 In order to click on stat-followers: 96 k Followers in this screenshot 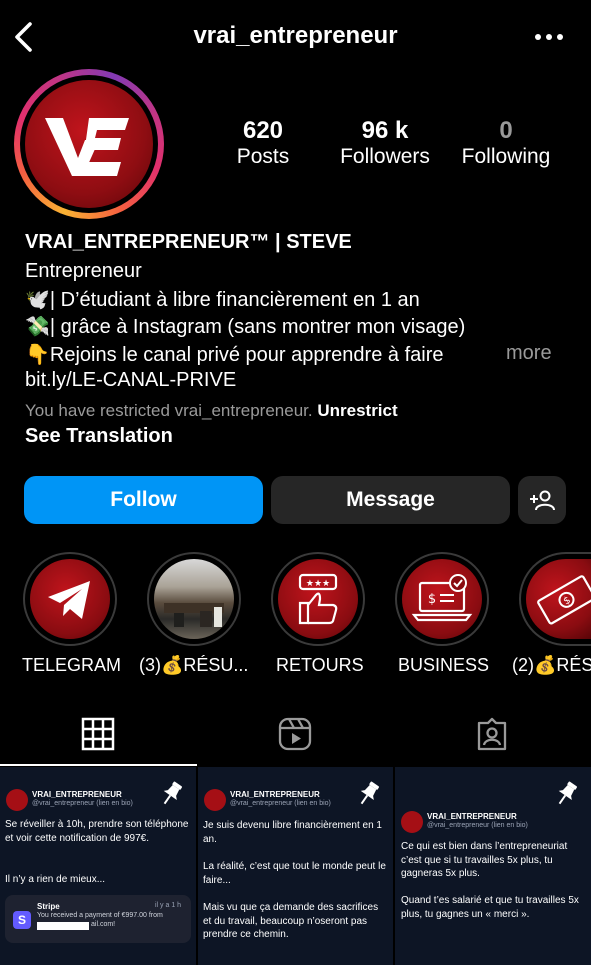, I will do `click(385, 143)`.